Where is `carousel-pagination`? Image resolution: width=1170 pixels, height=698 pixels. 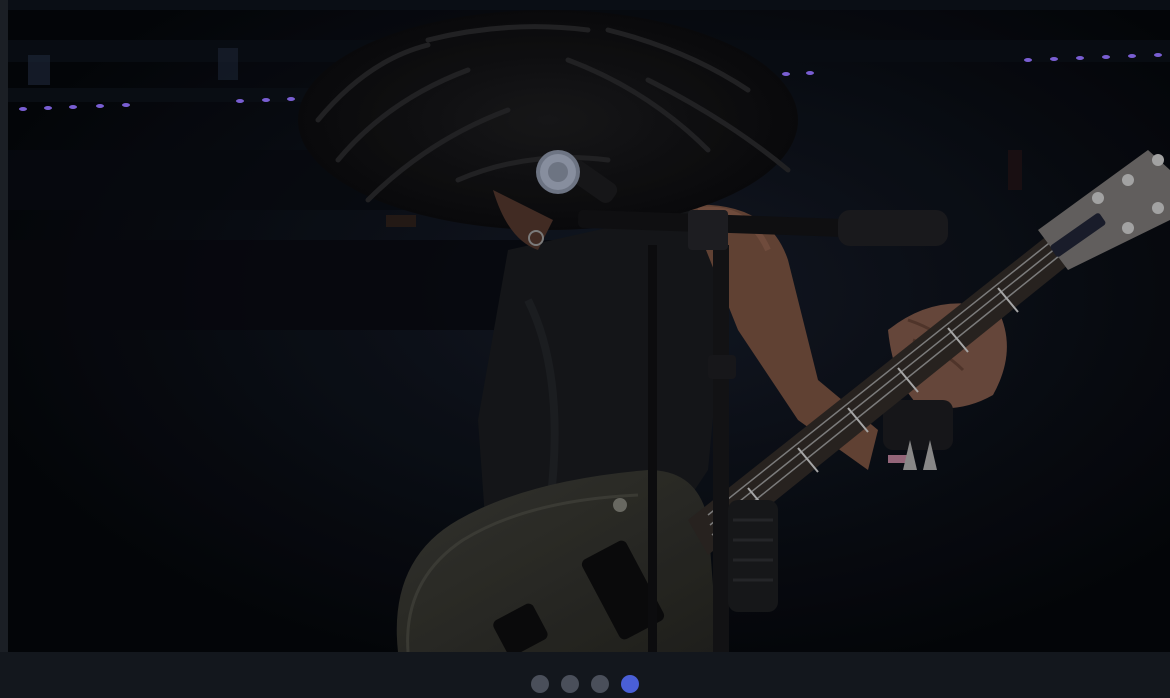
carousel-pagination is located at coordinates (585, 684).